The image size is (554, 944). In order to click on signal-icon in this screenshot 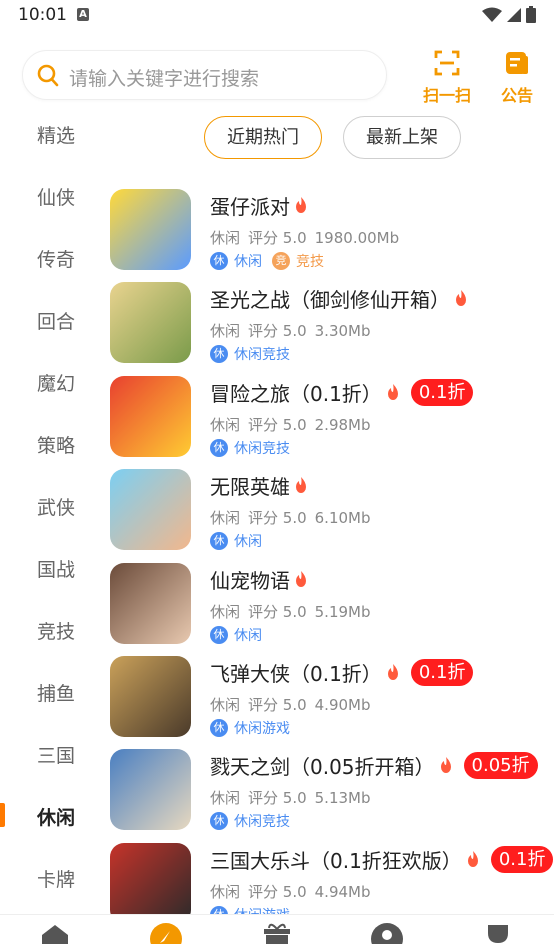, I will do `click(514, 14)`.